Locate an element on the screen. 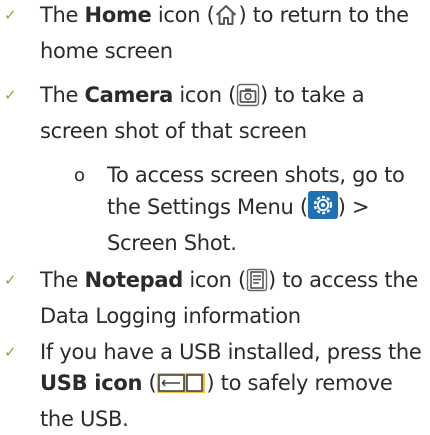  home-icon is located at coordinates (226, 19).